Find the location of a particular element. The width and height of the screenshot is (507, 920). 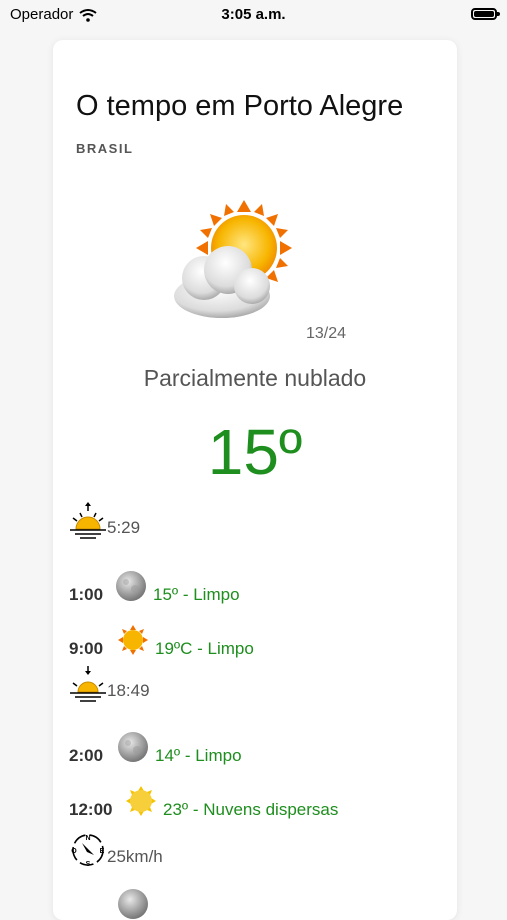

forecast-hour: 1:00 is located at coordinates (86, 594).